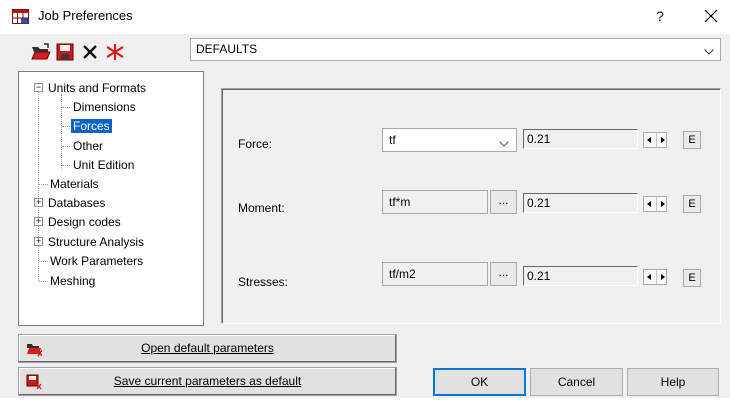 The width and height of the screenshot is (730, 400). I want to click on close-button, so click(711, 16).